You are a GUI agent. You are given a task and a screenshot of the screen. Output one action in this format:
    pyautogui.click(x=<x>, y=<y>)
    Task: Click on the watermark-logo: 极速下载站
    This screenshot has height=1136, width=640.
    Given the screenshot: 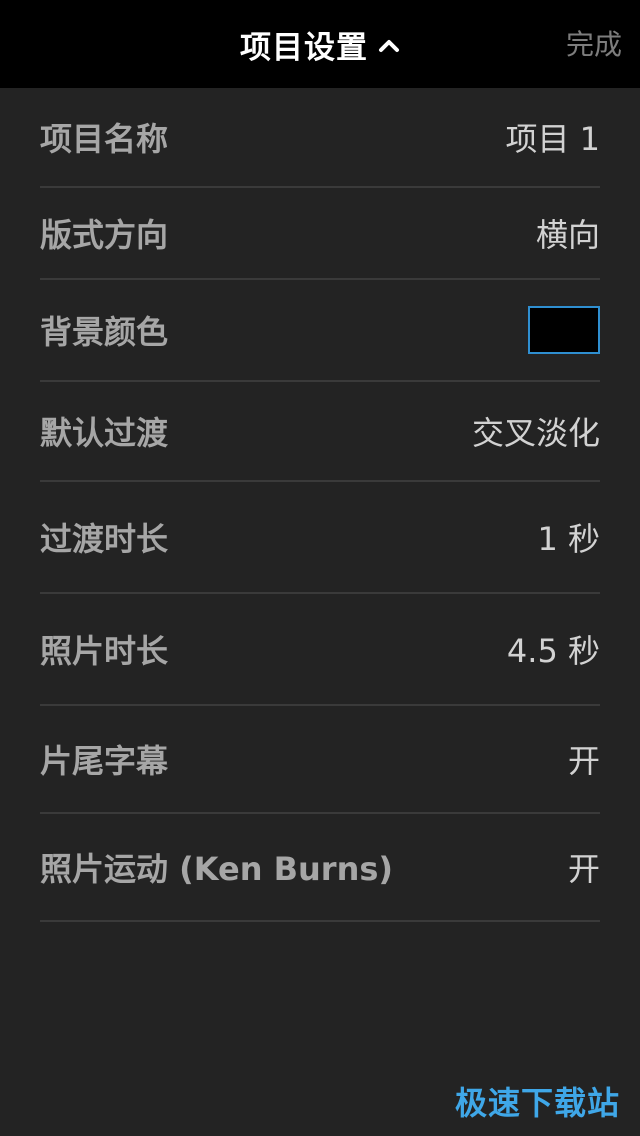 What is the action you would take?
    pyautogui.click(x=537, y=1103)
    